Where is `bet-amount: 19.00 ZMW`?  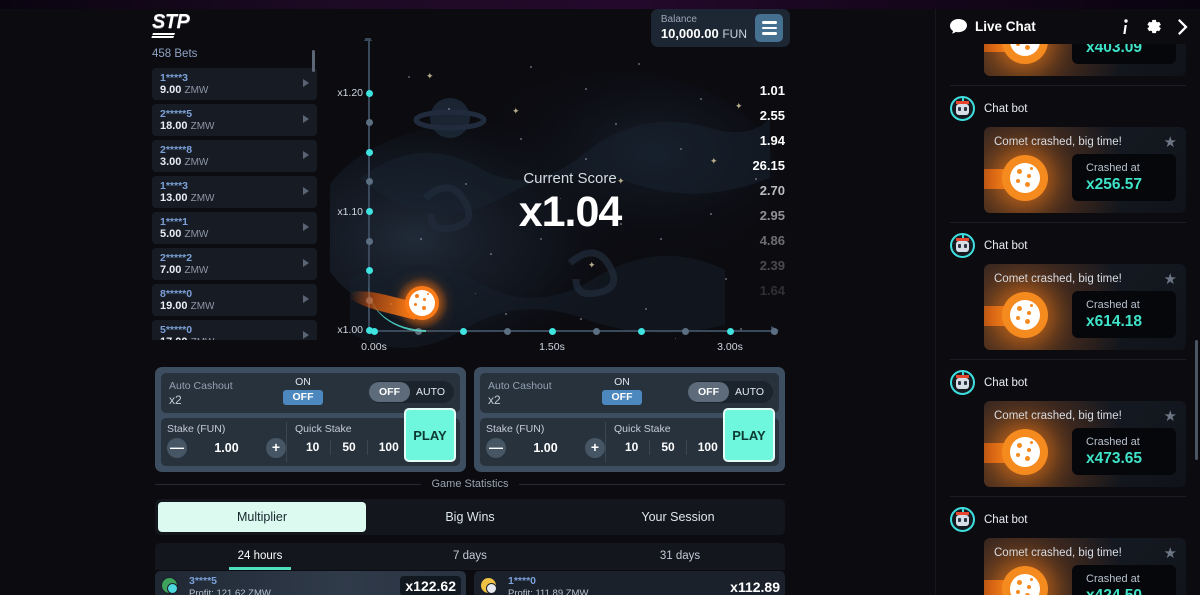 bet-amount: 19.00 ZMW is located at coordinates (234, 306).